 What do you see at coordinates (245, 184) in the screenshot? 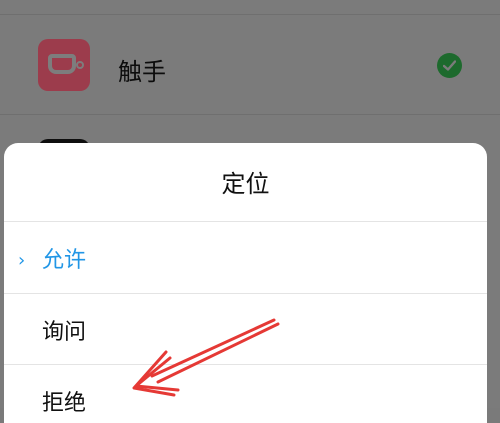
I see `sheet-title: 定位` at bounding box center [245, 184].